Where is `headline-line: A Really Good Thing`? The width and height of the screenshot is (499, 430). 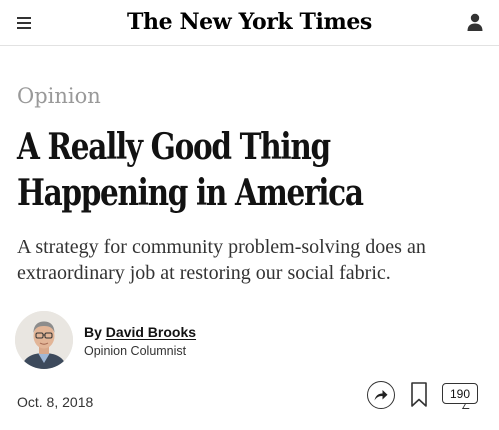
headline-line: A Really Good Thing is located at coordinates (174, 147).